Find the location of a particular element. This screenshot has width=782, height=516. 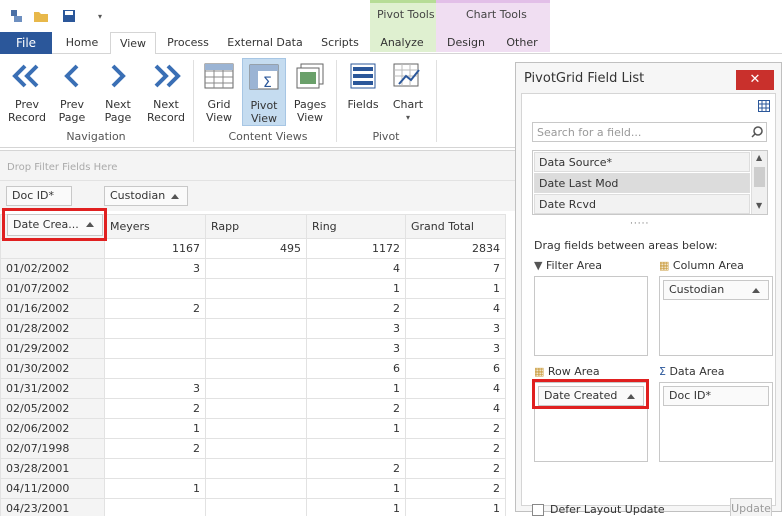

scroll-up-icon: ▲ is located at coordinates (759, 157).